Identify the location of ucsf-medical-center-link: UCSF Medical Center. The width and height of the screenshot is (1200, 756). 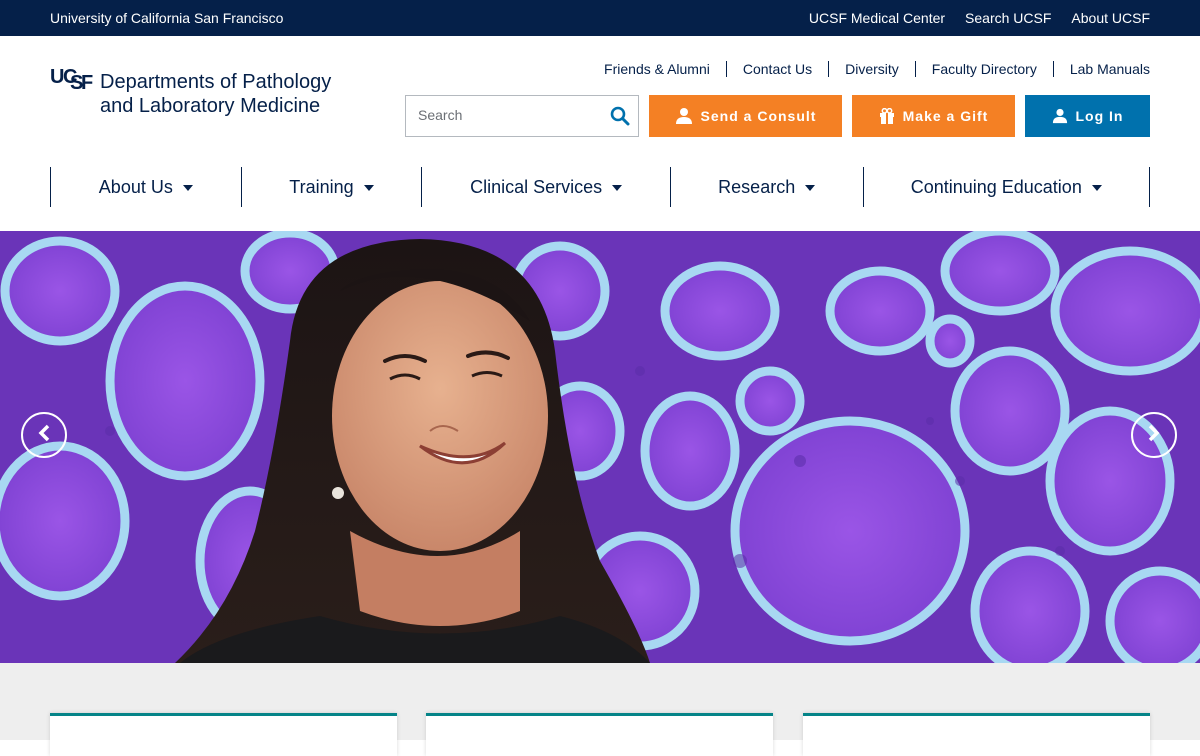
(877, 18).